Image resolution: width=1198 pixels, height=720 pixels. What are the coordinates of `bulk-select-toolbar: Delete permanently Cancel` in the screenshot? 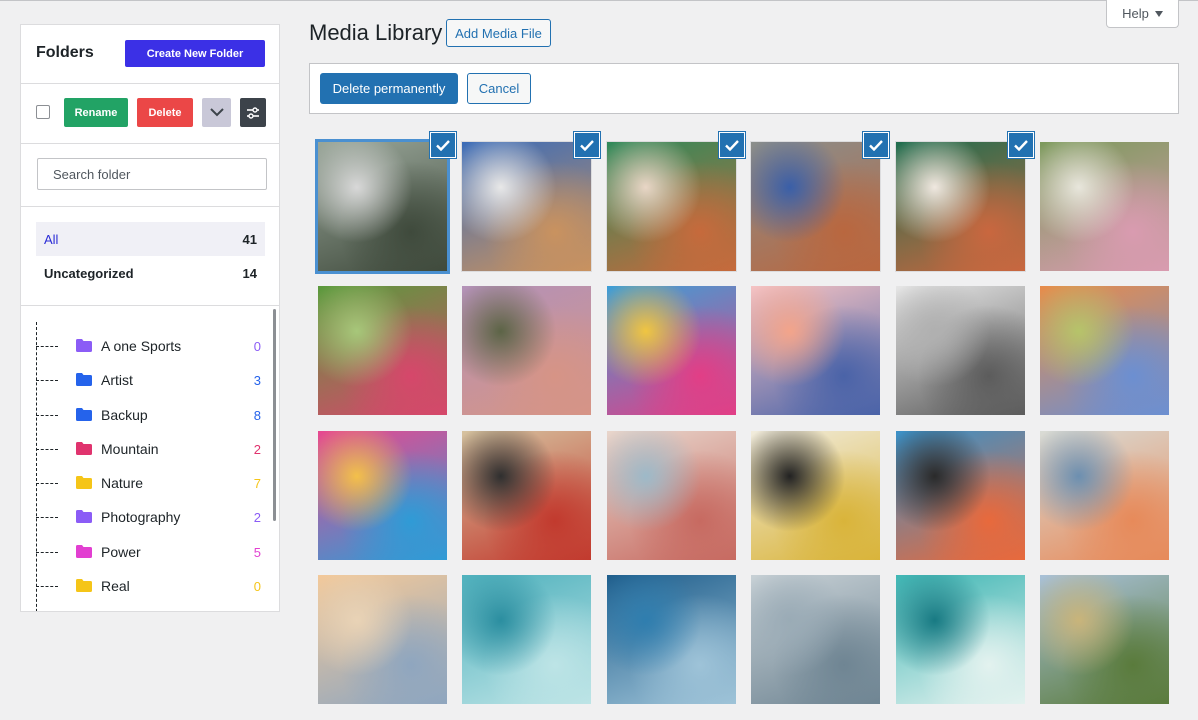 It's located at (744, 88).